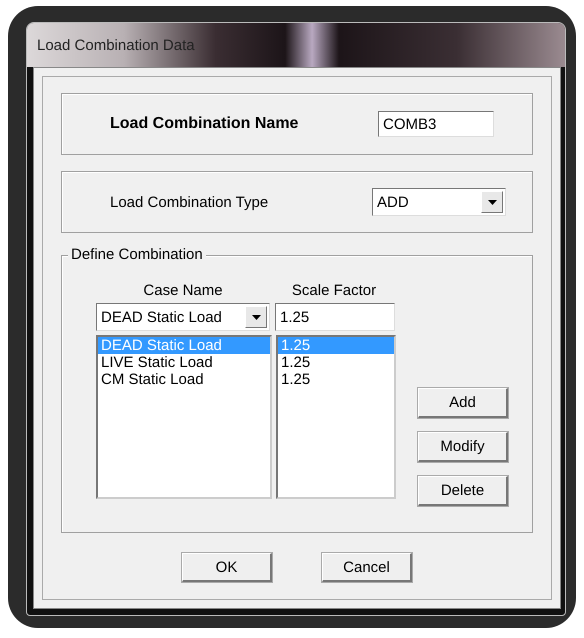 The image size is (584, 638). I want to click on field-label: Load Combination Name, so click(204, 124).